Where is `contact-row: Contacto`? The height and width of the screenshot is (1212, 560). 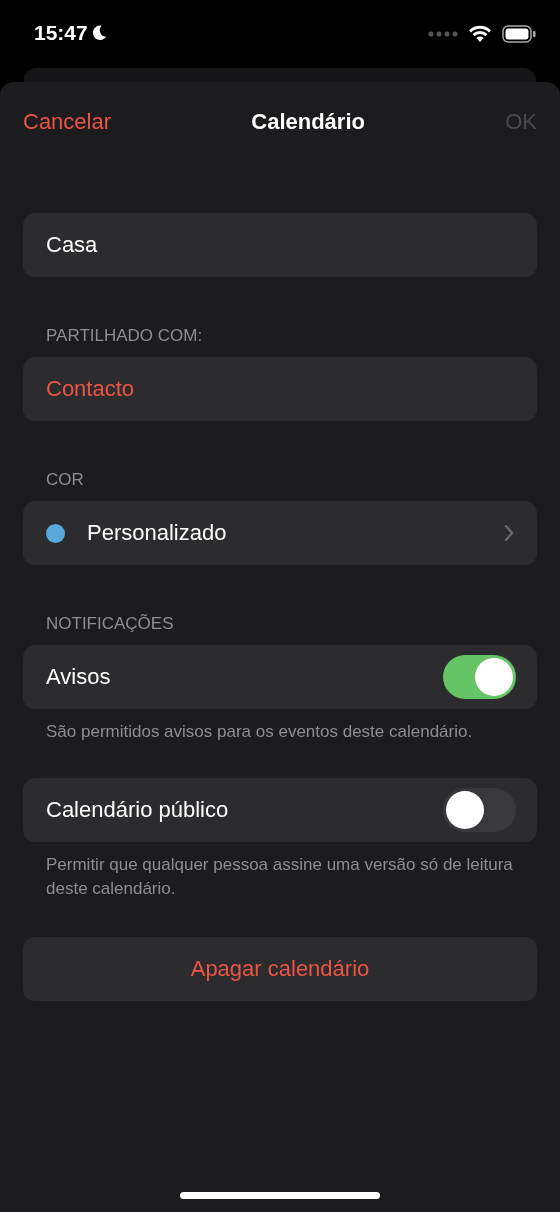 contact-row: Contacto is located at coordinates (280, 389).